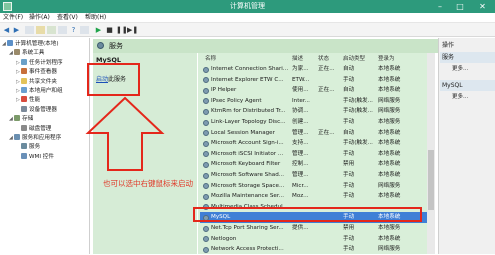 The width and height of the screenshot is (495, 255). What do you see at coordinates (28, 100) in the screenshot?
I see `tree-item: ▷ 性能` at bounding box center [28, 100].